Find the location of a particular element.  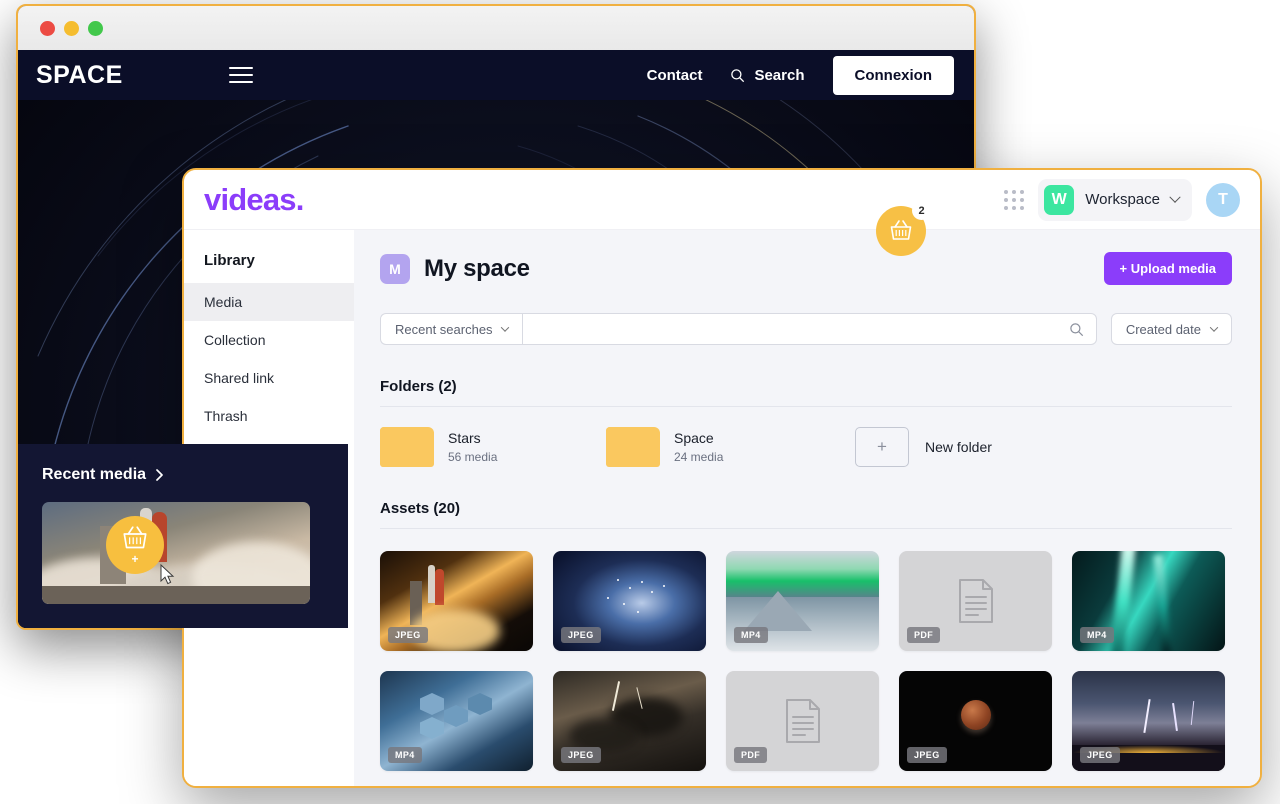

search-toolbar: Recent searches Created date is located at coordinates (806, 329).